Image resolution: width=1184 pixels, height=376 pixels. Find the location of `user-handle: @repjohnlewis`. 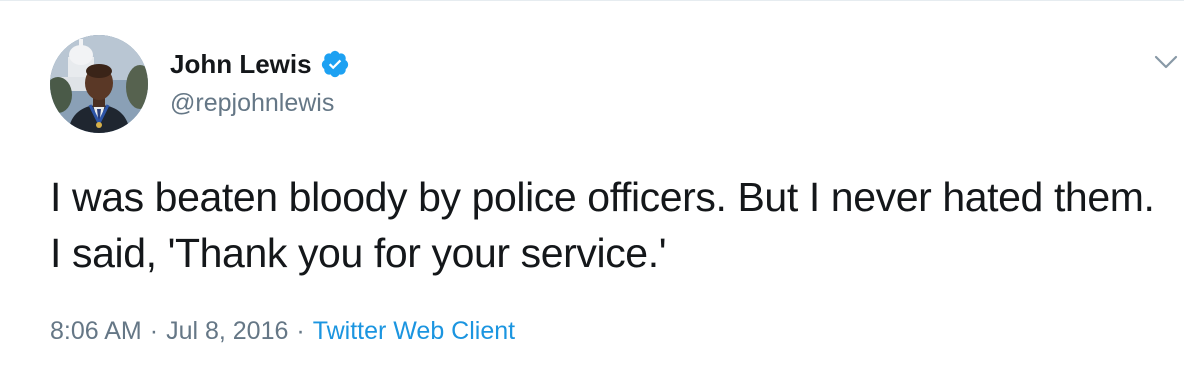

user-handle: @repjohnlewis is located at coordinates (252, 103).